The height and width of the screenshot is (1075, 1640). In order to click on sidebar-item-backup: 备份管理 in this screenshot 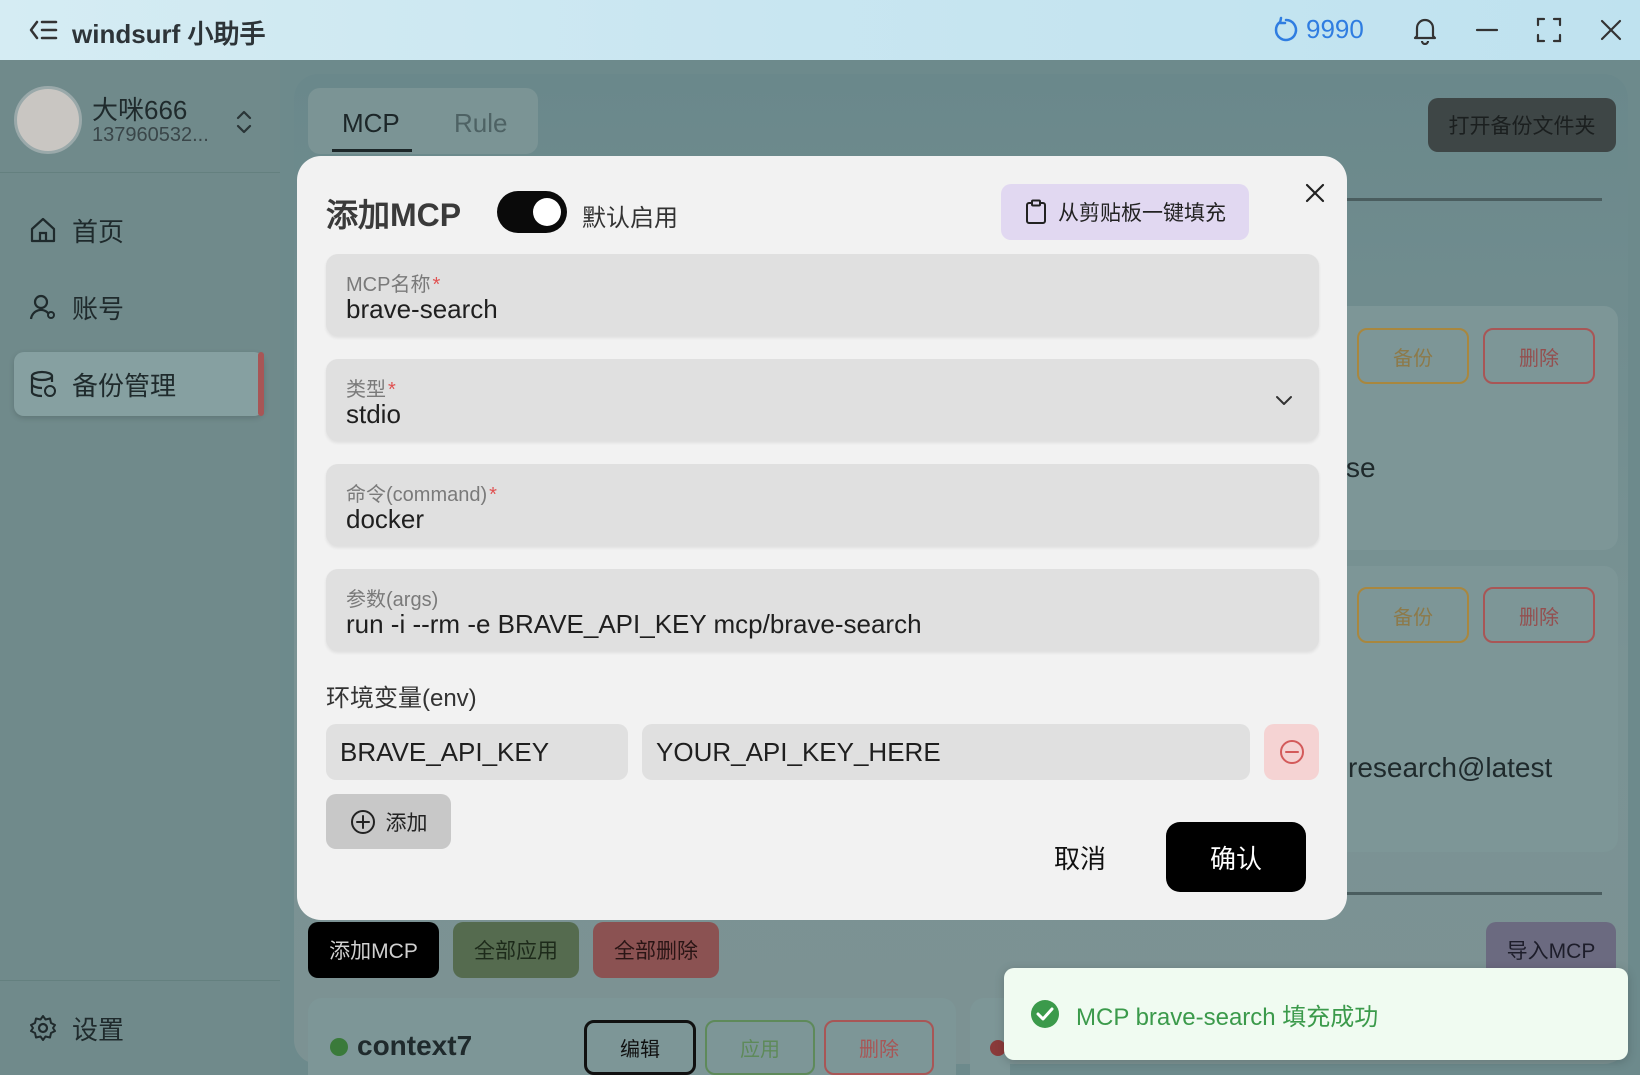, I will do `click(139, 384)`.